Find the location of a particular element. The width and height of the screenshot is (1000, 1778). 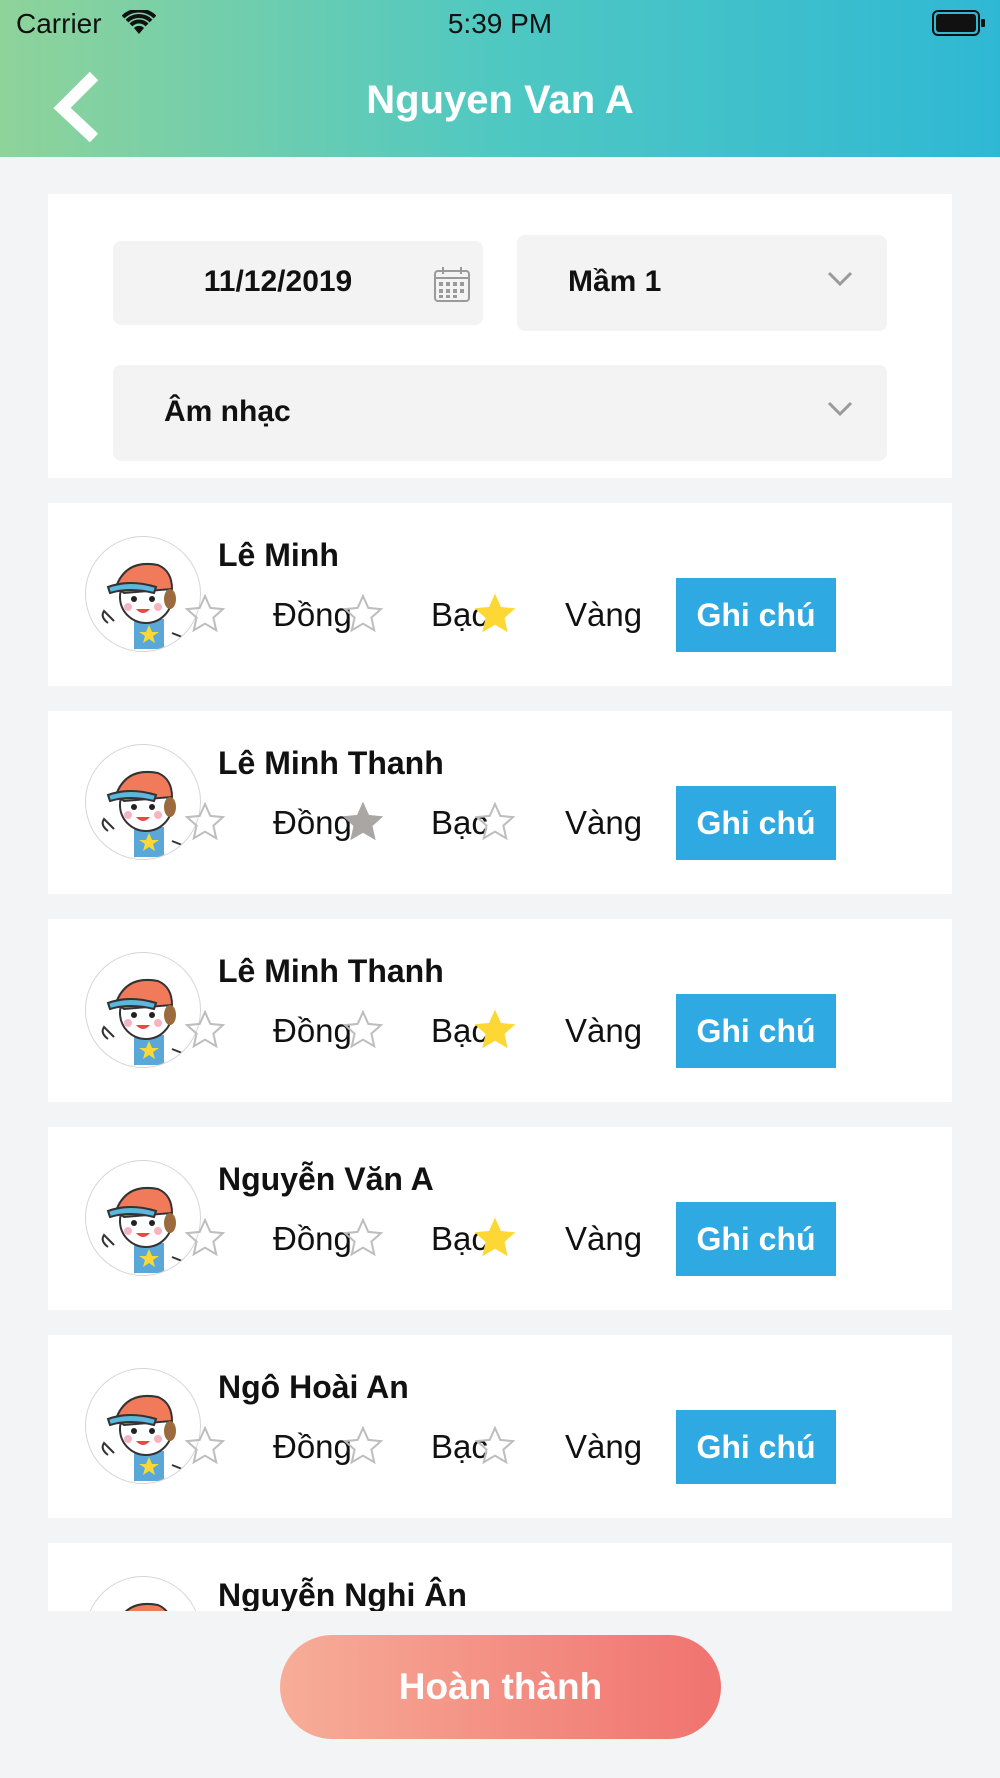

student-name: Nguyễn Nghi Ân is located at coordinates (342, 1594).